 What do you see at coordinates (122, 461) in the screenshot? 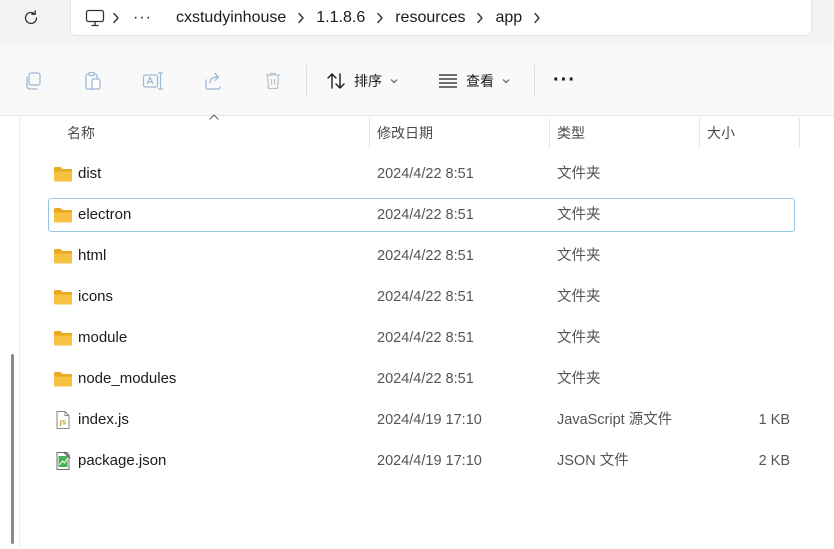
I see `file-name: package.json` at bounding box center [122, 461].